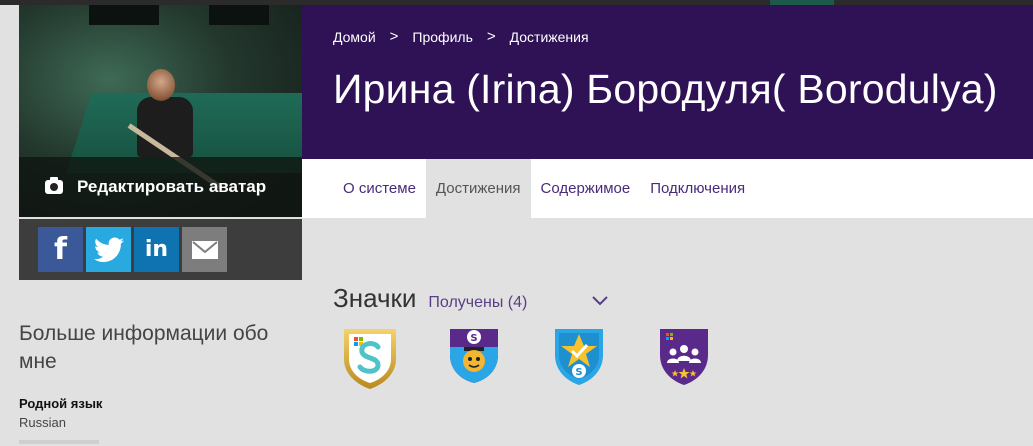 The image size is (1033, 446). I want to click on breadcrumb: Домой > Профиль > Достижения, so click(461, 36).